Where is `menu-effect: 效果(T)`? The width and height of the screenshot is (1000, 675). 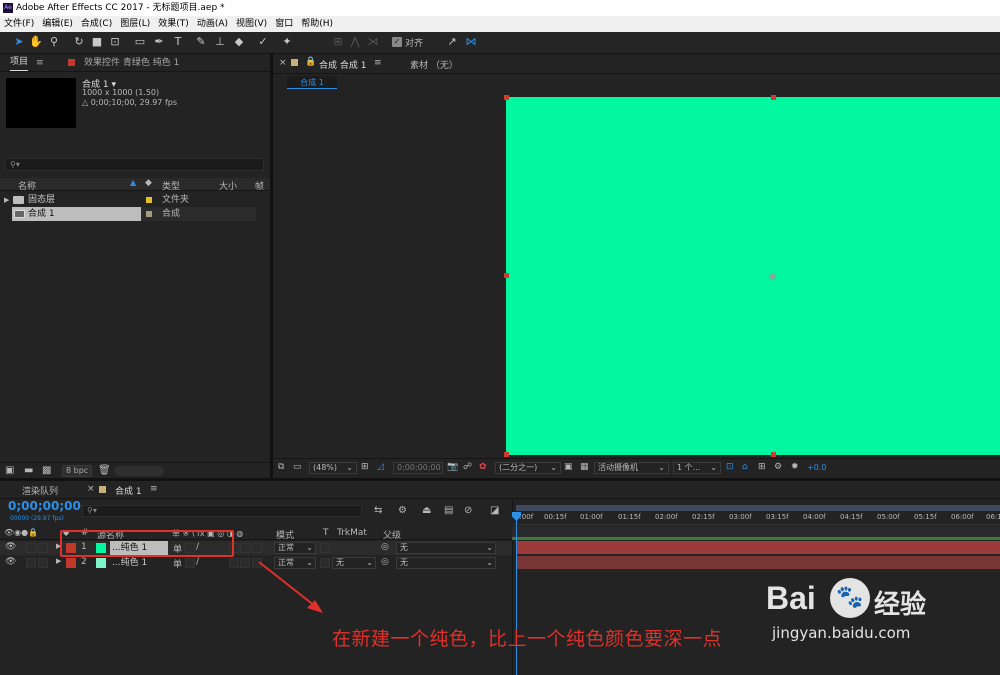
menu-effect: 效果(T) is located at coordinates (173, 24).